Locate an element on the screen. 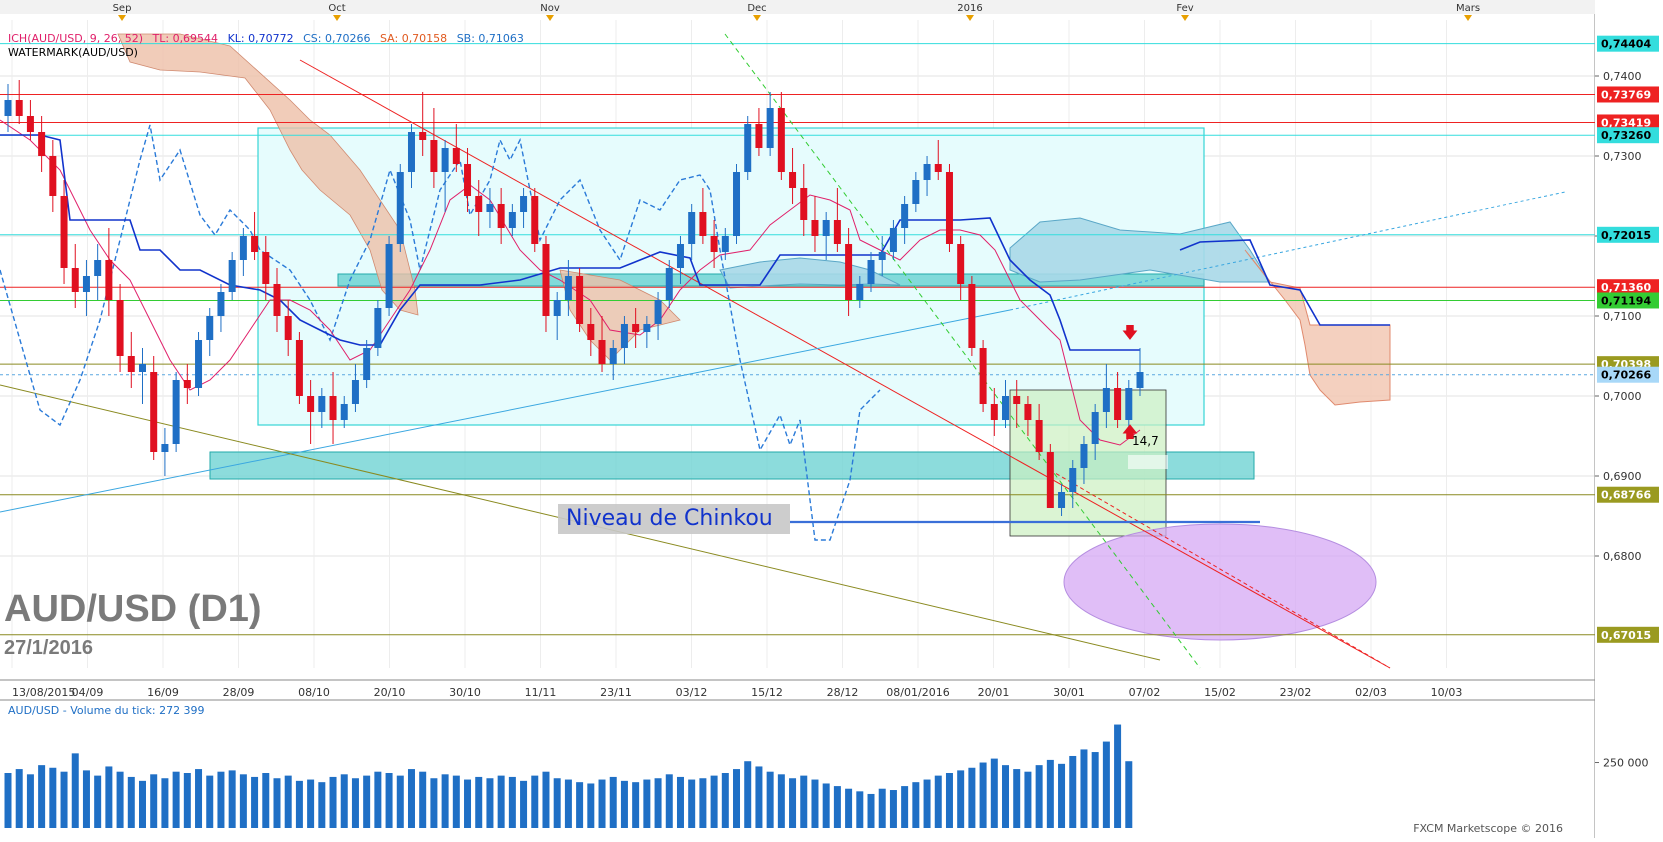  month-label: Sep is located at coordinates (122, 8).